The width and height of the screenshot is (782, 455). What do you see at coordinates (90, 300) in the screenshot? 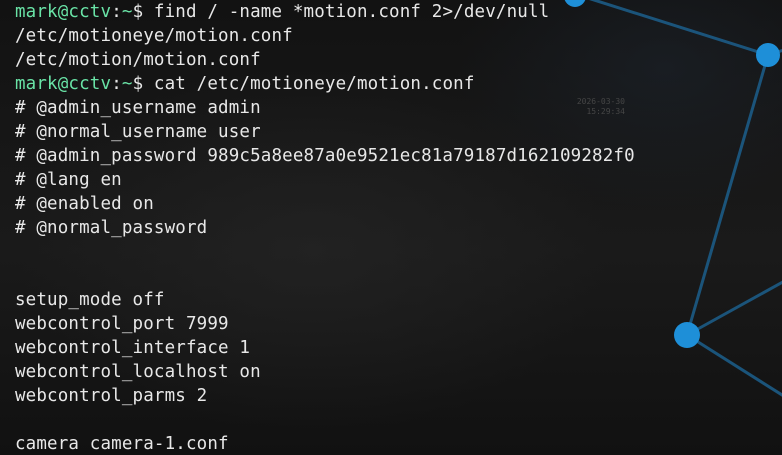
I see `output-line: setup_mode off` at bounding box center [90, 300].